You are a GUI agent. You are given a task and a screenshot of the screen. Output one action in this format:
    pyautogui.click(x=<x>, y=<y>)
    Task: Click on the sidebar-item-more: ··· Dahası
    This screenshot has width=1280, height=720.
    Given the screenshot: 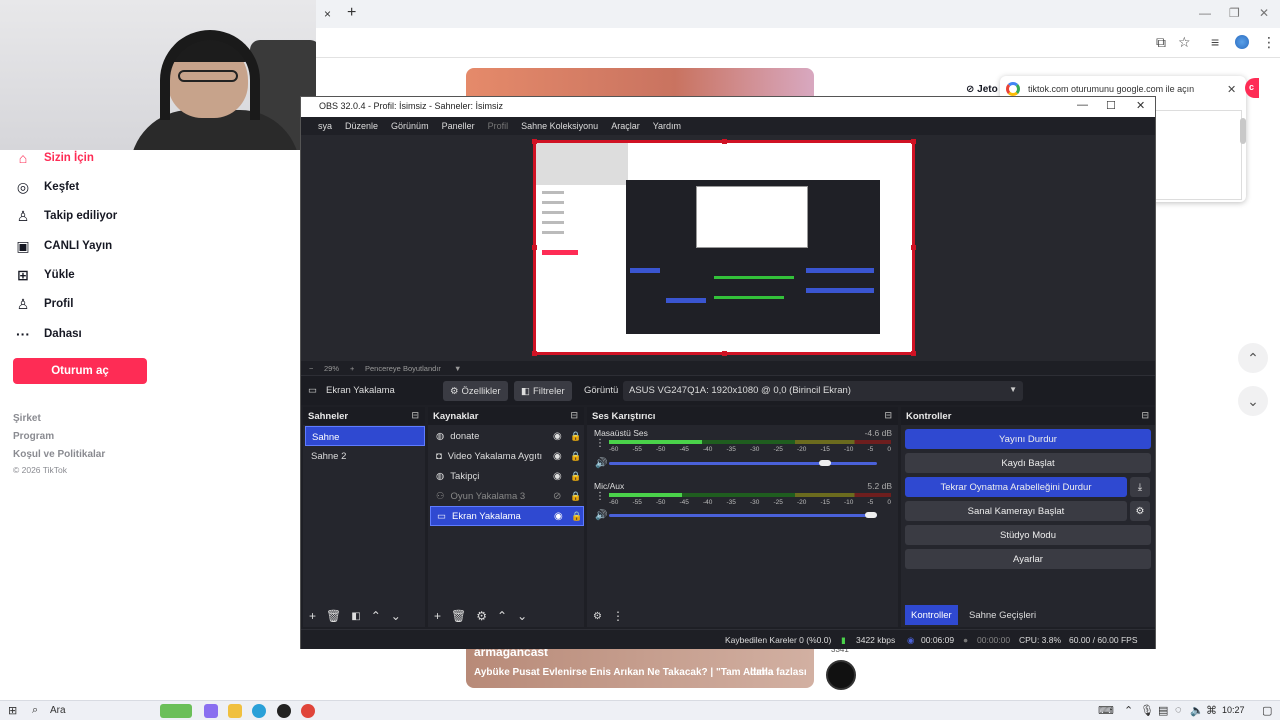 What is the action you would take?
    pyautogui.click(x=114, y=334)
    